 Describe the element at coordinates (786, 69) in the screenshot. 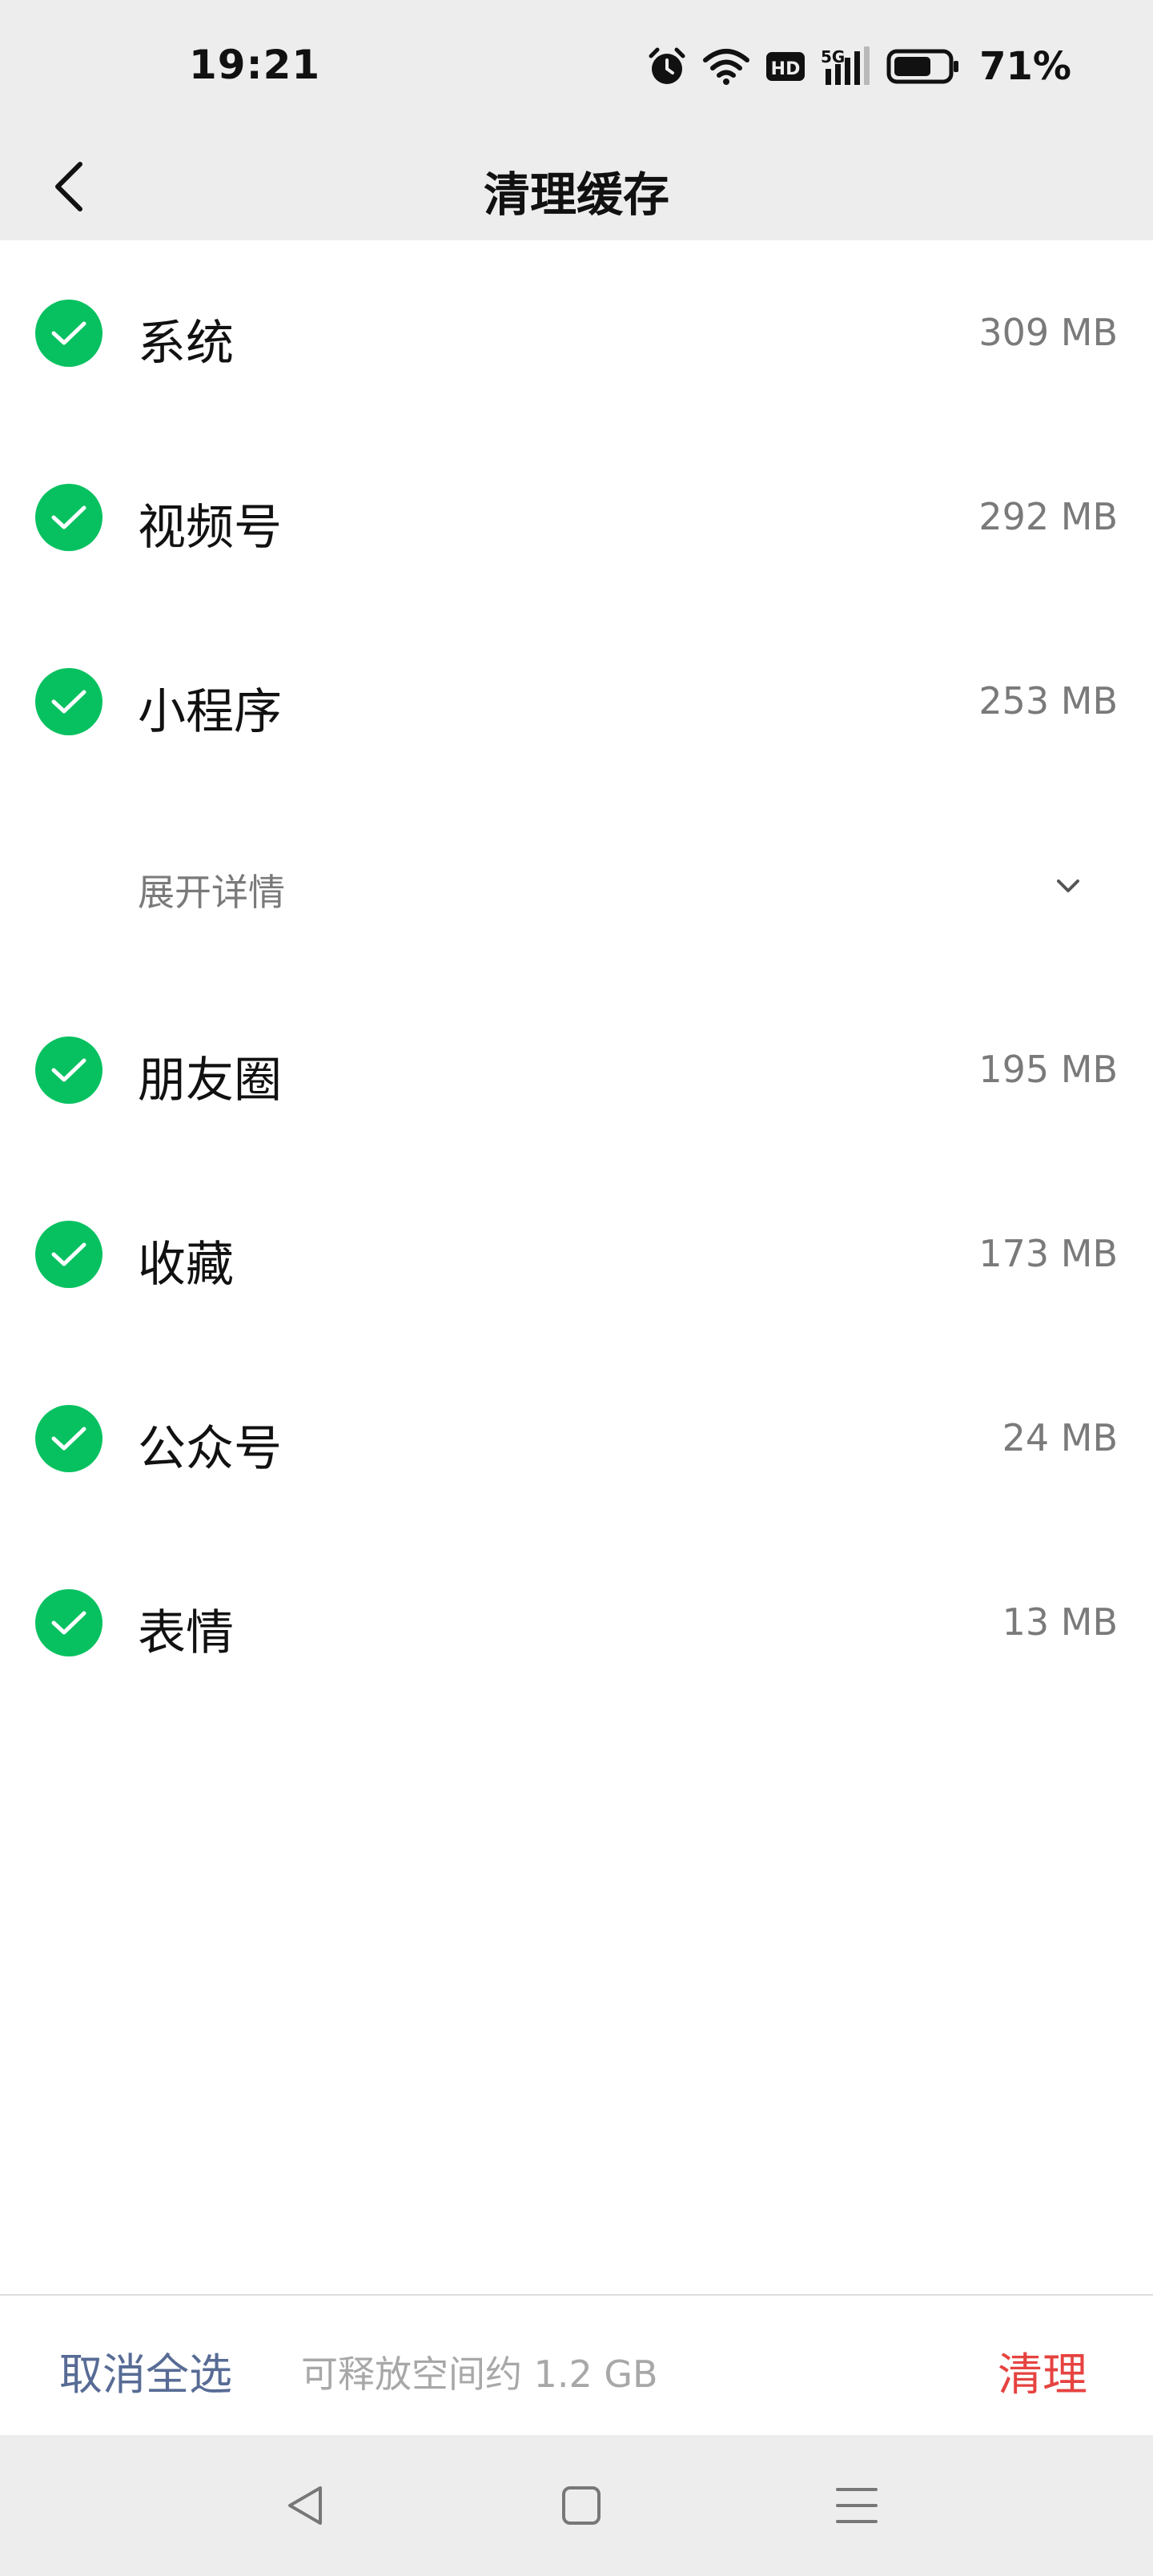

I see `hd-badge-text: HD` at that location.